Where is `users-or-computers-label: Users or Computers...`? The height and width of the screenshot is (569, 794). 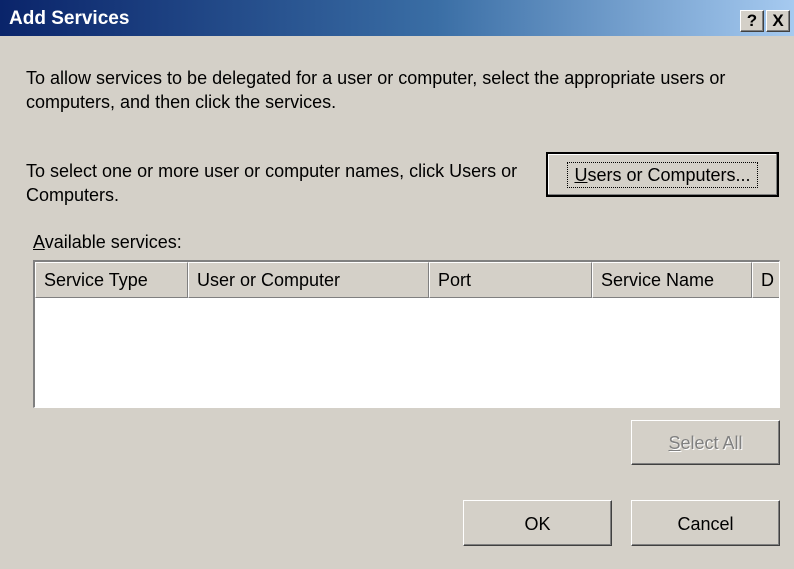
users-or-computers-label: Users or Computers... is located at coordinates (662, 175).